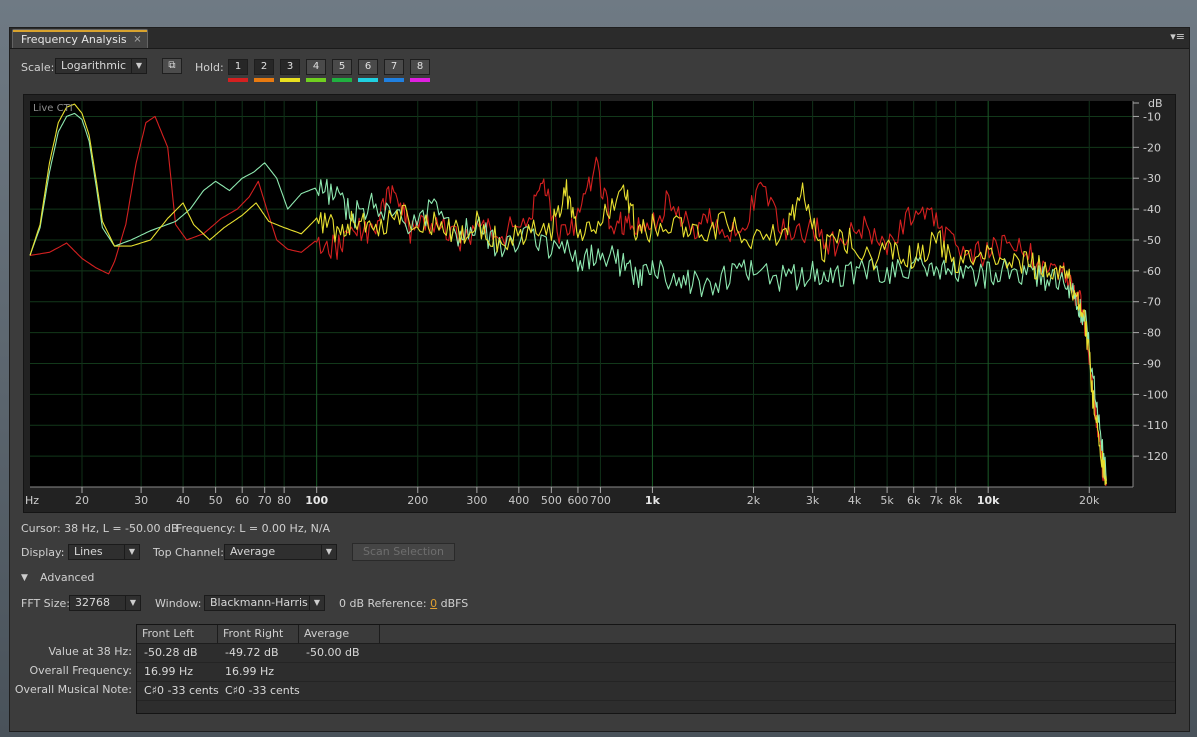 The height and width of the screenshot is (737, 1197). I want to click on scale-dropdown: Logarithmic ▼, so click(101, 66).